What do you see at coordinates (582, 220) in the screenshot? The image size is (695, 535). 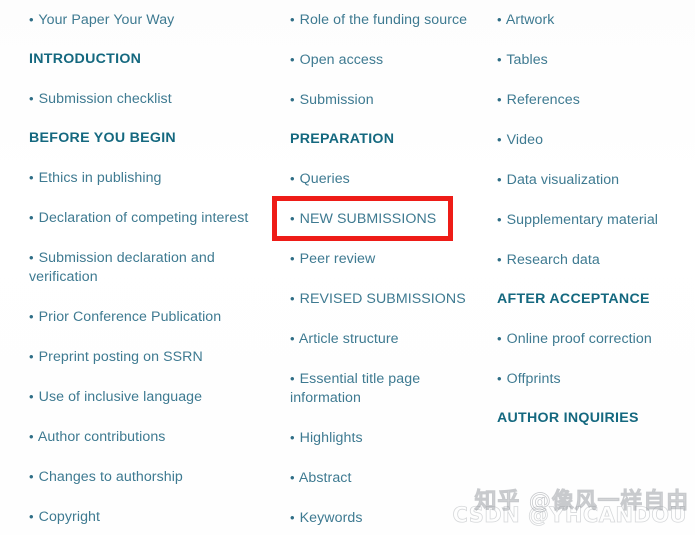 I see `nav-link-label: Supplementary material` at bounding box center [582, 220].